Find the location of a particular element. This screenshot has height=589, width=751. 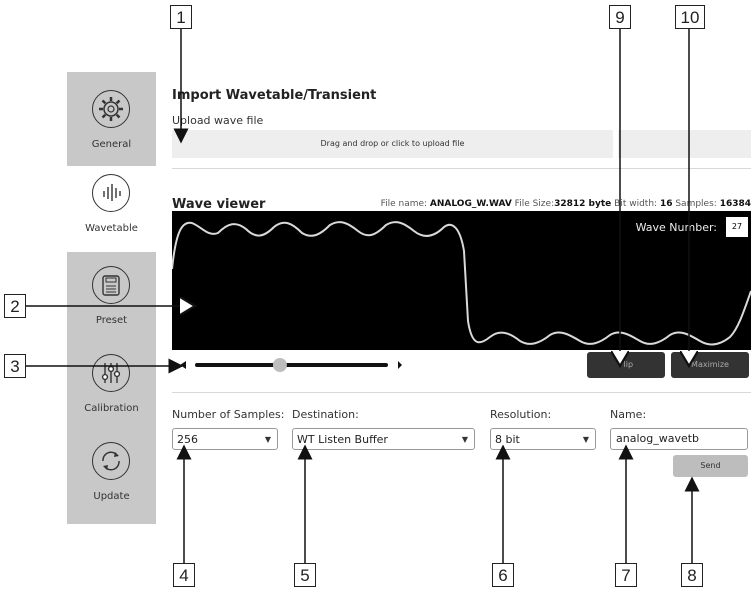

callout-9: 9 is located at coordinates (620, 17).